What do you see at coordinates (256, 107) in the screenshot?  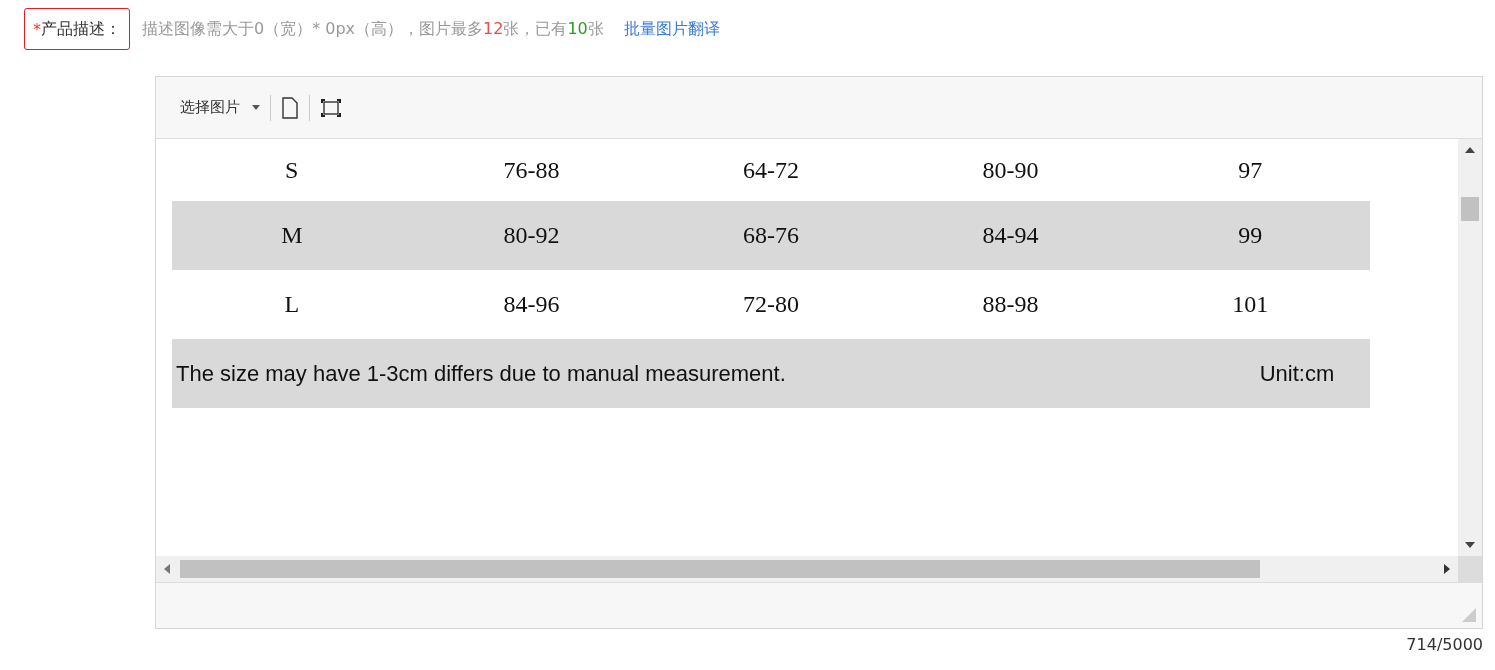 I see `caret-icon` at bounding box center [256, 107].